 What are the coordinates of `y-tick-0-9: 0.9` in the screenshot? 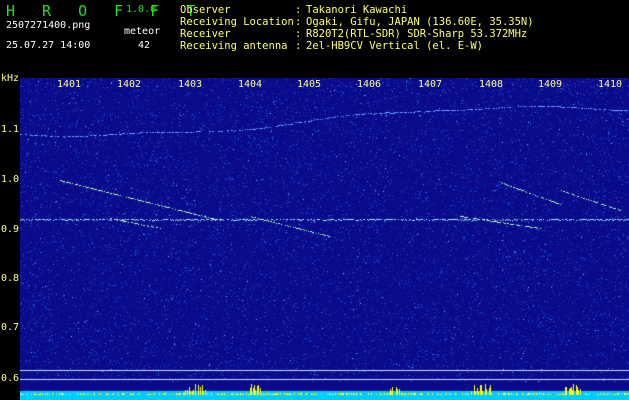 It's located at (10, 229).